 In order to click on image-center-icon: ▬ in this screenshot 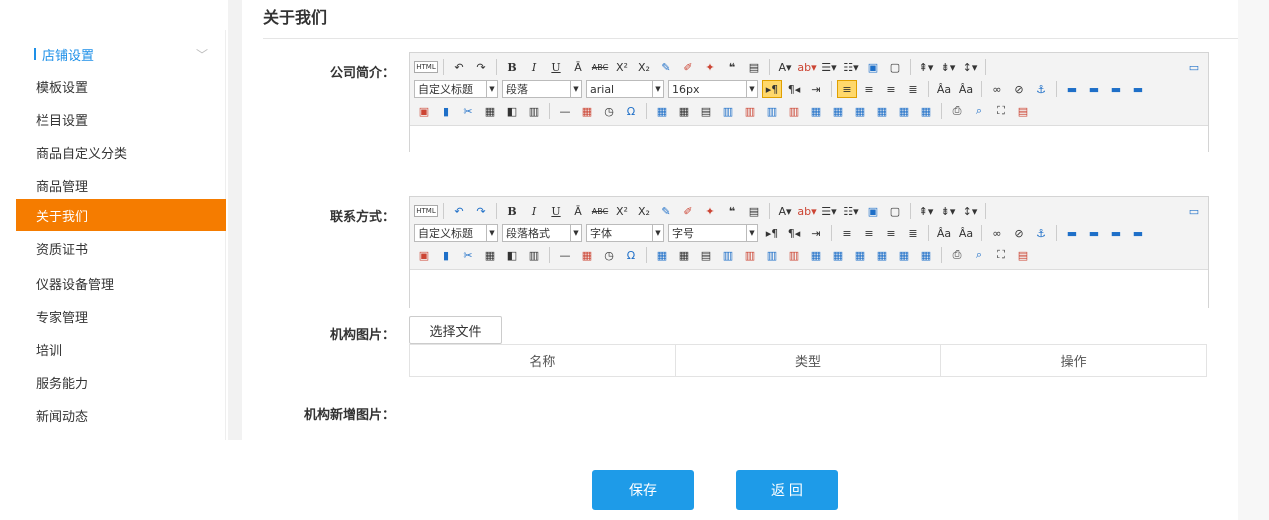, I will do `click(1138, 233)`.